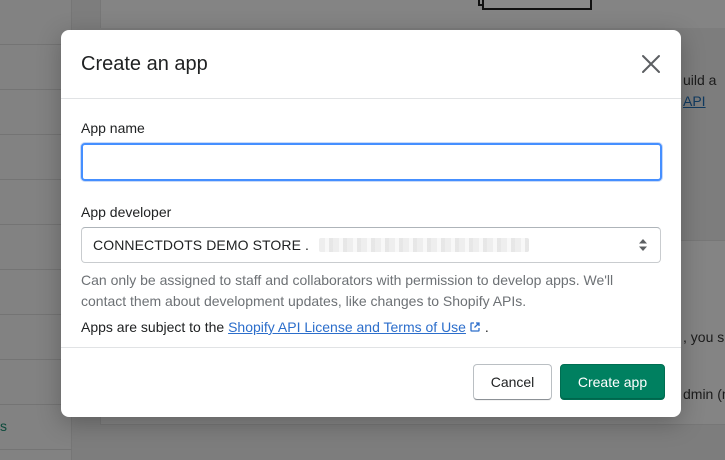 This screenshot has height=460, width=725. Describe the element at coordinates (643, 245) in the screenshot. I see `select-arrows-icon` at that location.